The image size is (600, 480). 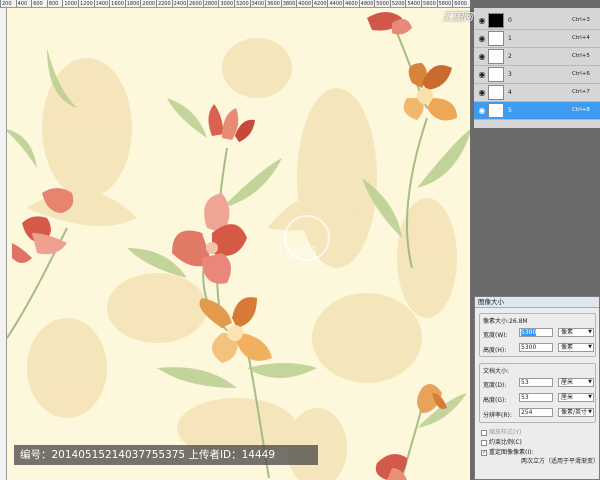 I want to click on ruler-tick: 800, so click(x=54, y=3).